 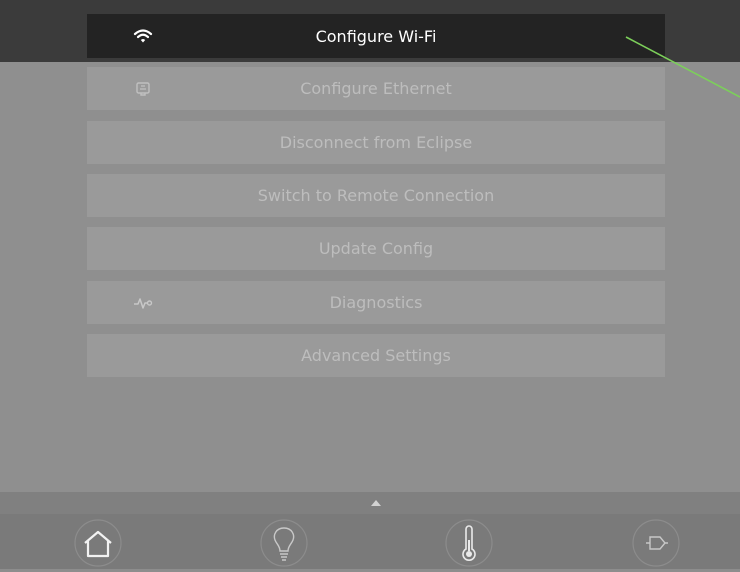 I want to click on menu-item-label: Configure Wi-Fi, so click(x=376, y=36).